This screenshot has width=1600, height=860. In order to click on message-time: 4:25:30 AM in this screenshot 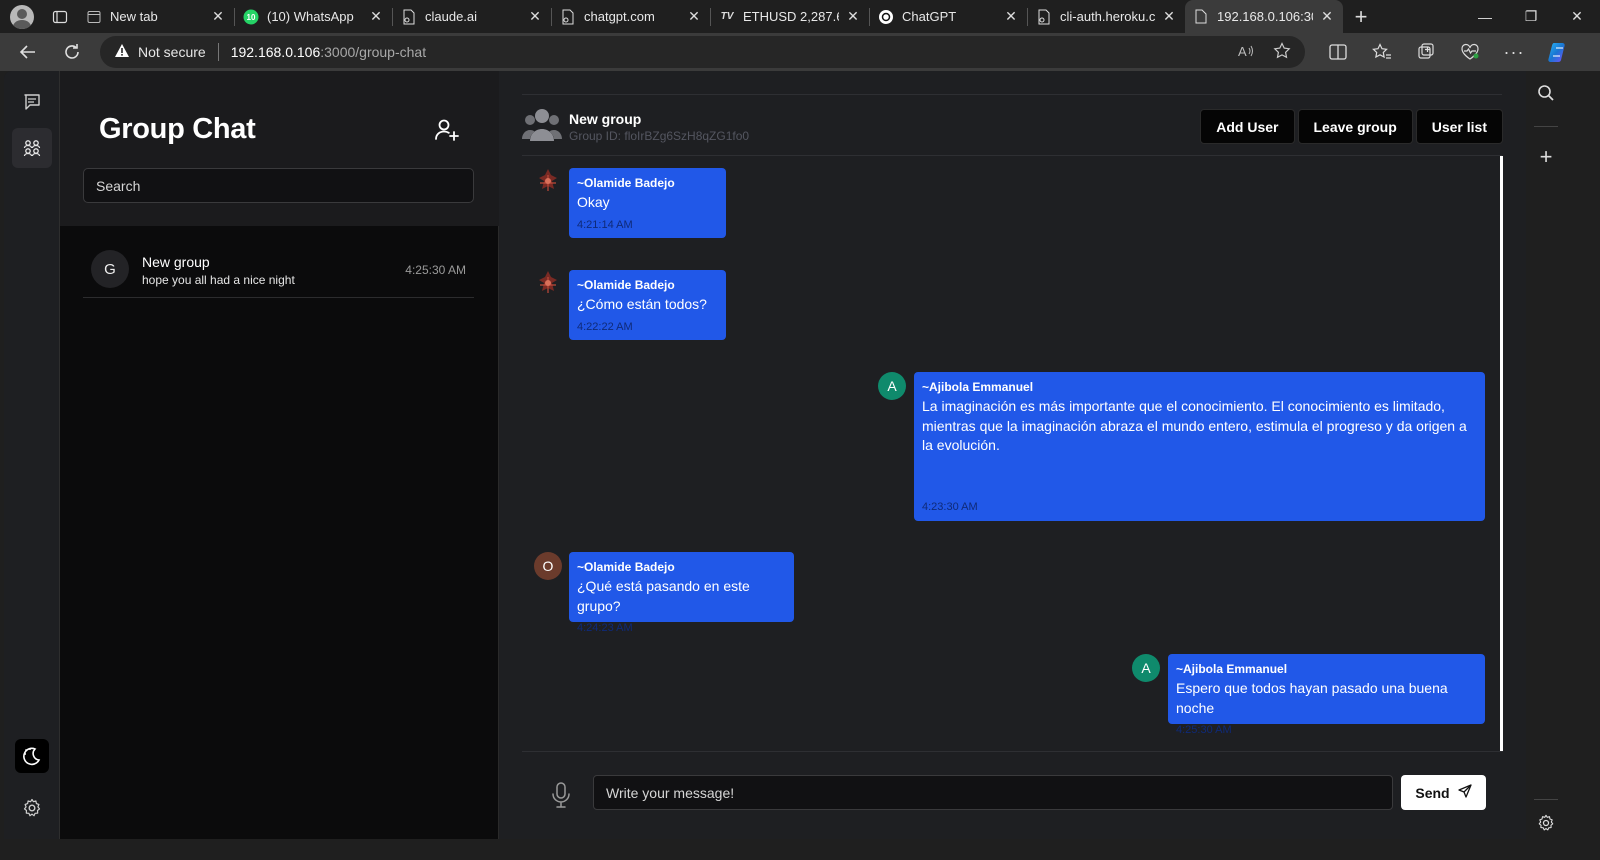, I will do `click(1204, 730)`.